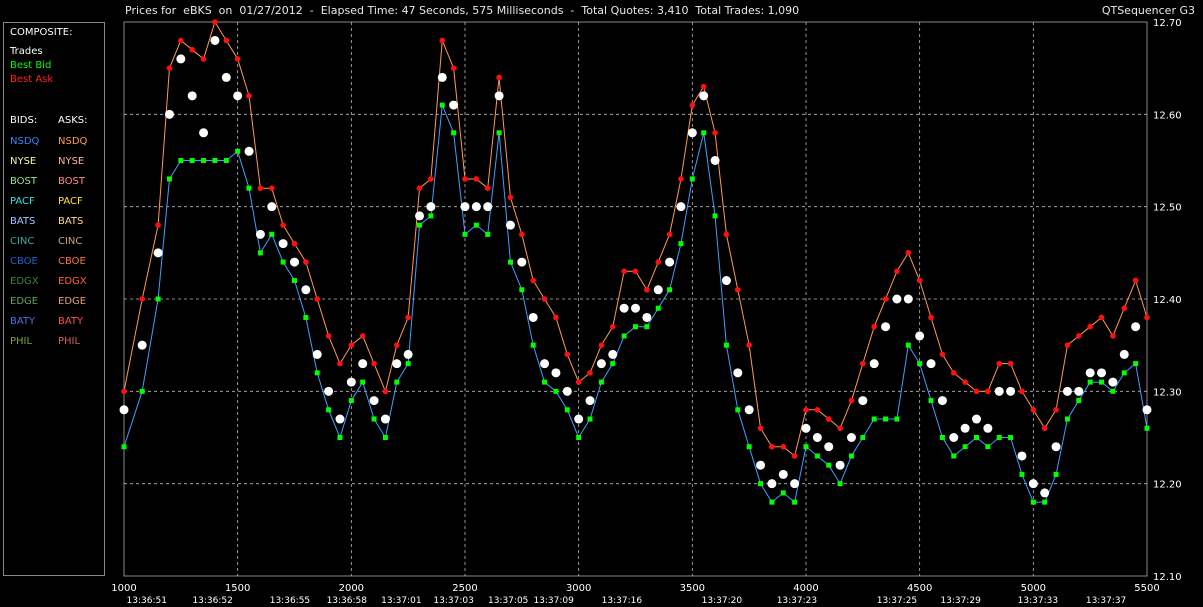 This screenshot has width=1203, height=607. I want to click on time-label: 13:37:01, so click(401, 601).